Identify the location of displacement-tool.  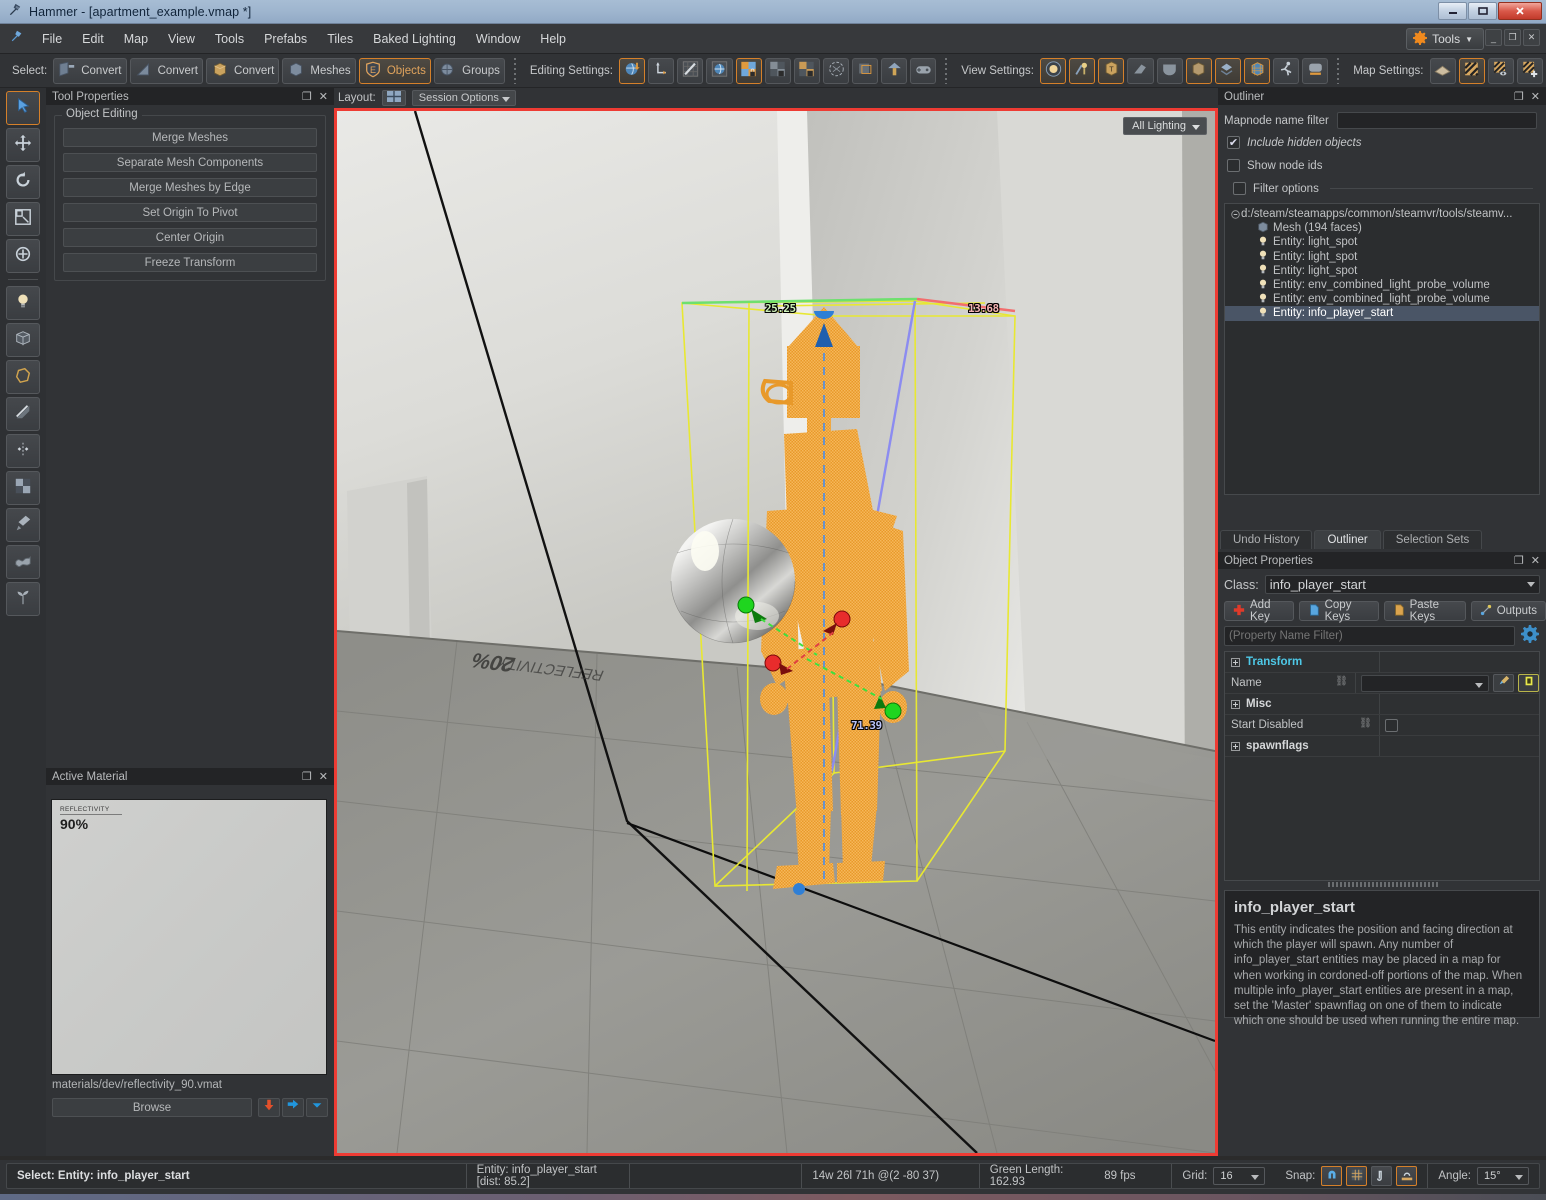
(23, 562).